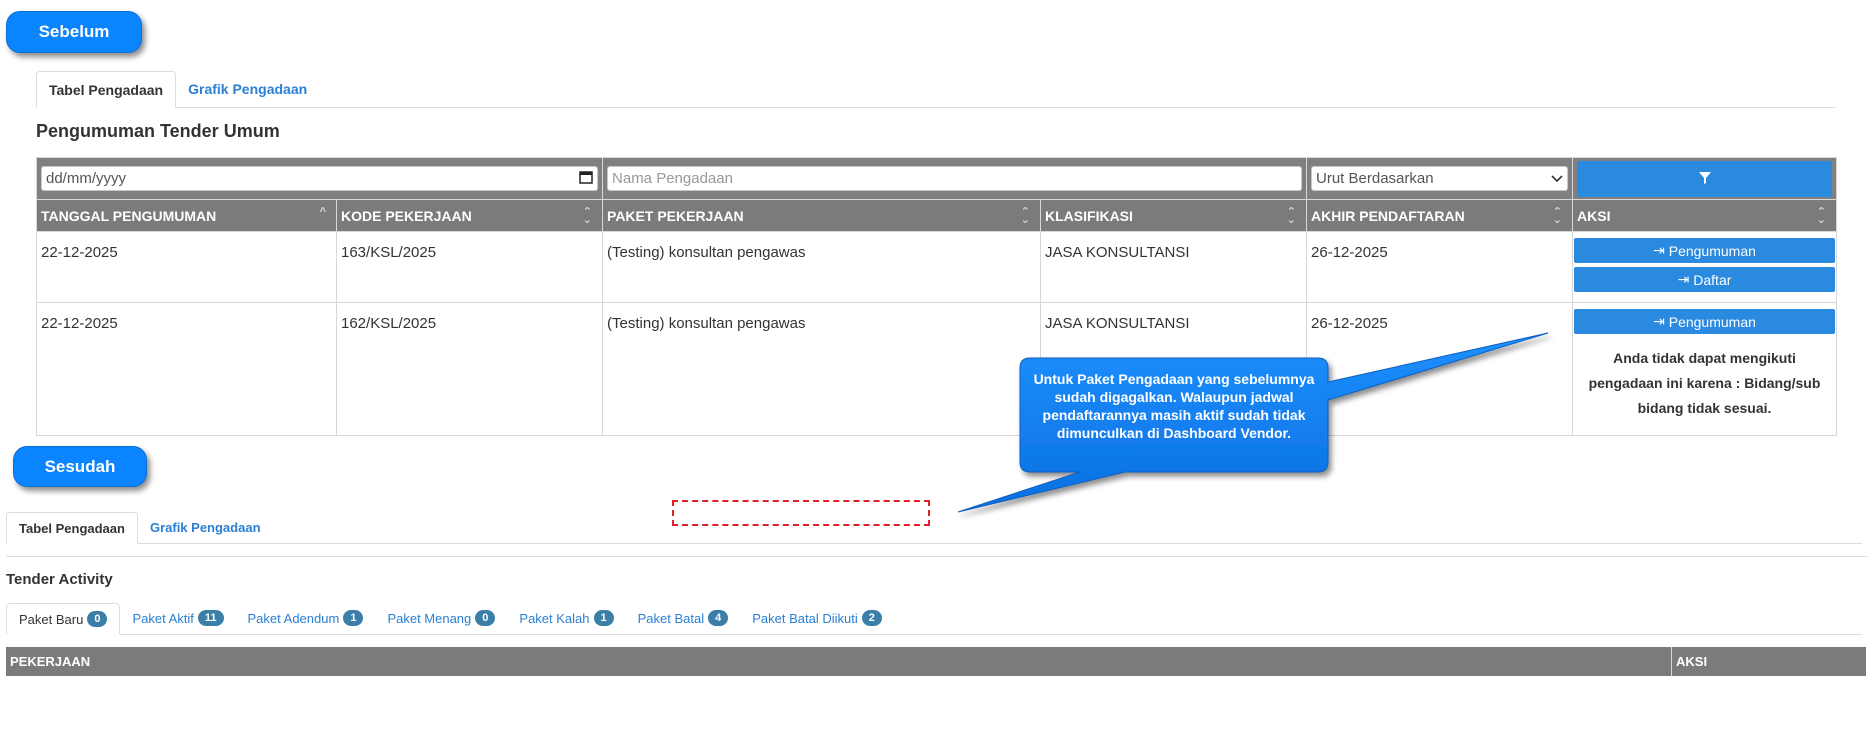 This screenshot has width=1868, height=734. Describe the element at coordinates (1557, 178) in the screenshot. I see `chevron-down-icon` at that location.